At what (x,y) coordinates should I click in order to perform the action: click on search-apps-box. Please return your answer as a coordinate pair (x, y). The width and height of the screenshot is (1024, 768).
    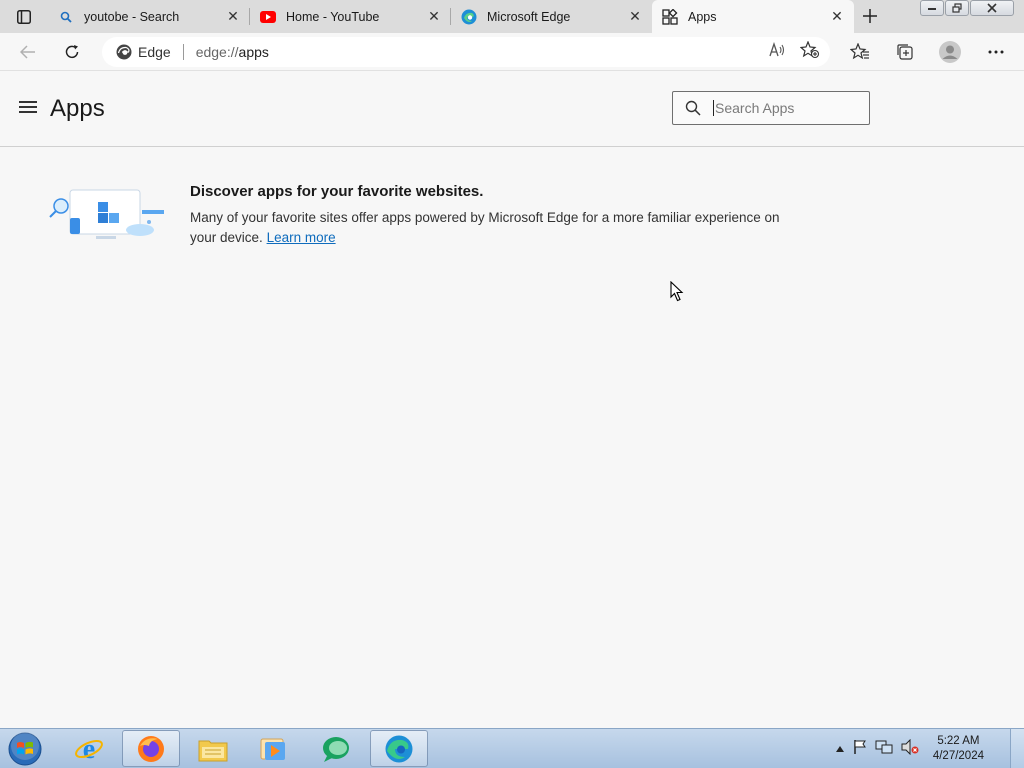
    Looking at the image, I should click on (771, 108).